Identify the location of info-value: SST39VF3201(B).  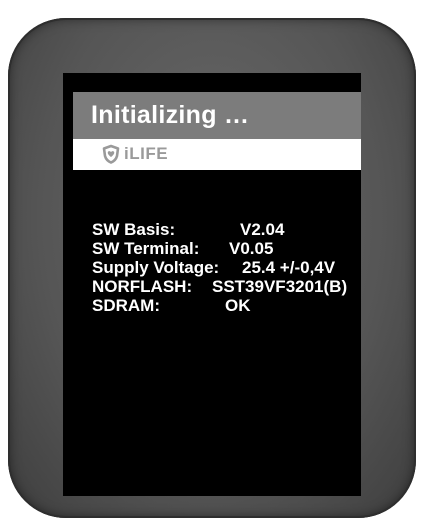
(280, 286).